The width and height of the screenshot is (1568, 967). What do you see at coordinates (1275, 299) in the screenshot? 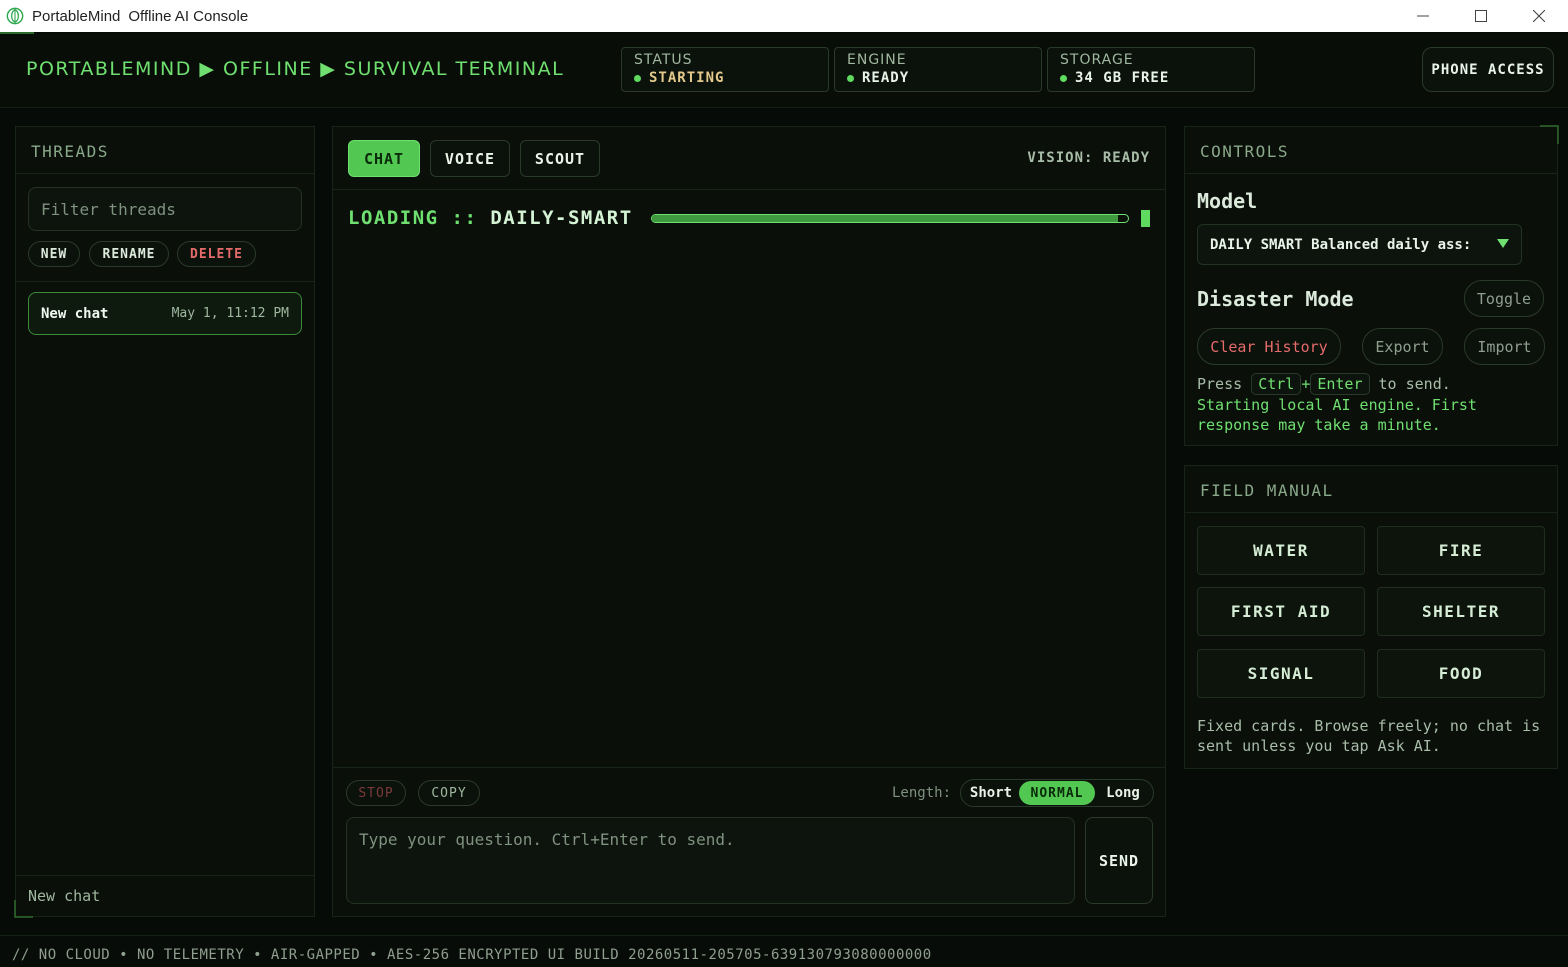
I see `disaster-mode-label: Disaster Mode` at bounding box center [1275, 299].